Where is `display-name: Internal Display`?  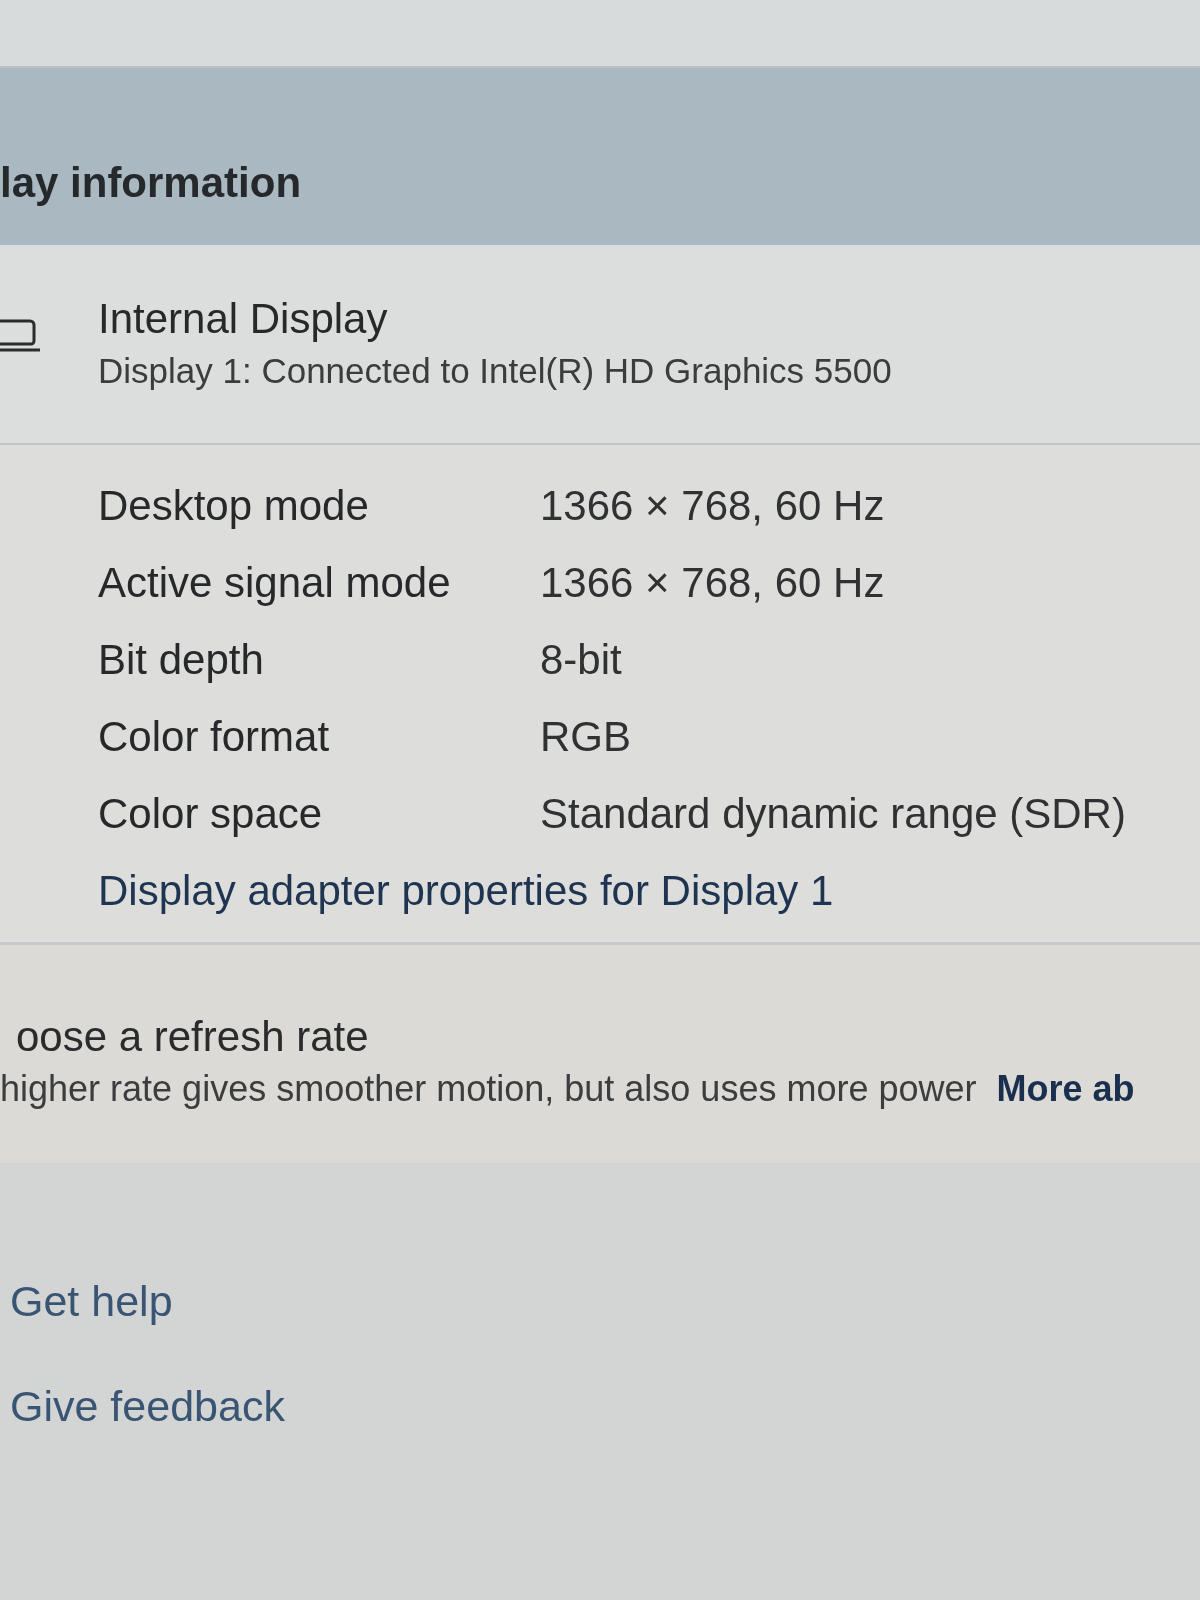
display-name: Internal Display is located at coordinates (243, 319).